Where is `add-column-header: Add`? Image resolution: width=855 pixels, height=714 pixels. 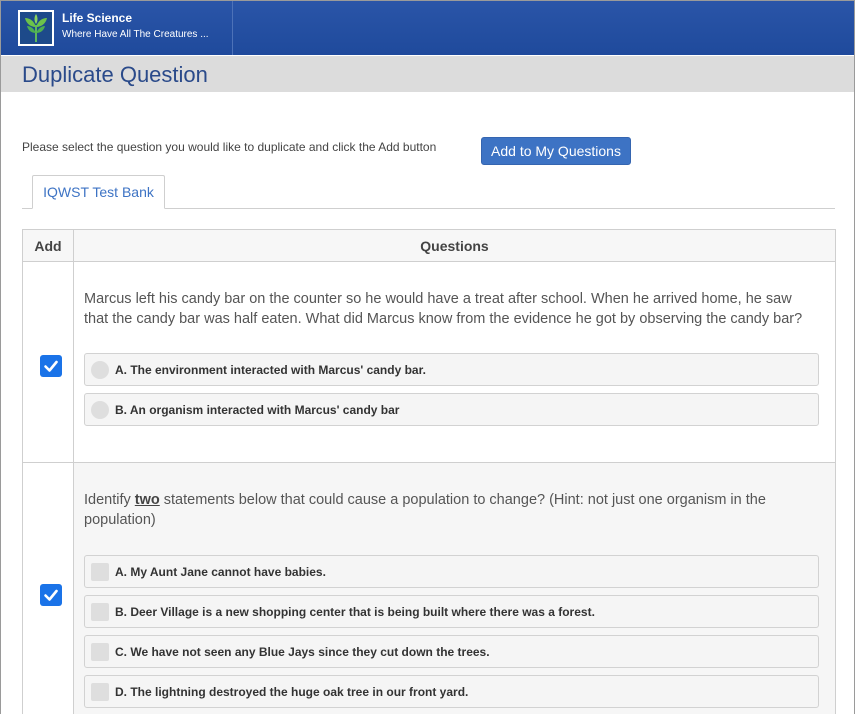
add-column-header: Add is located at coordinates (48, 245).